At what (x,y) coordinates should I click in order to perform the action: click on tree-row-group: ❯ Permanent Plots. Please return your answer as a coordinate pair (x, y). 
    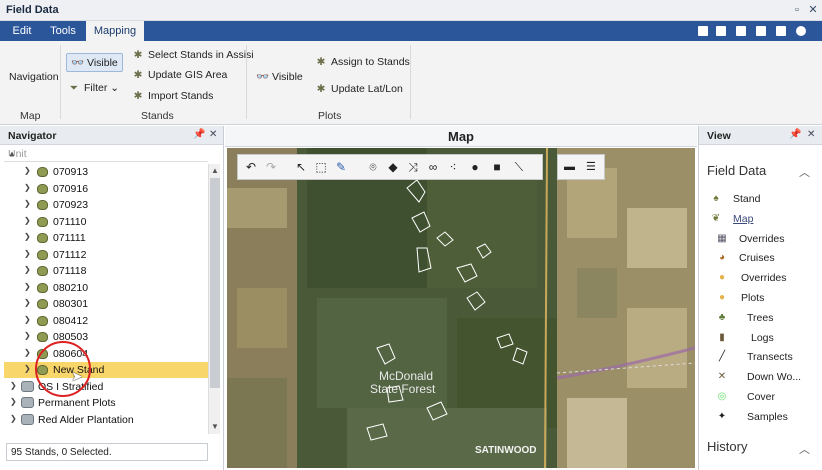
    Looking at the image, I should click on (106, 403).